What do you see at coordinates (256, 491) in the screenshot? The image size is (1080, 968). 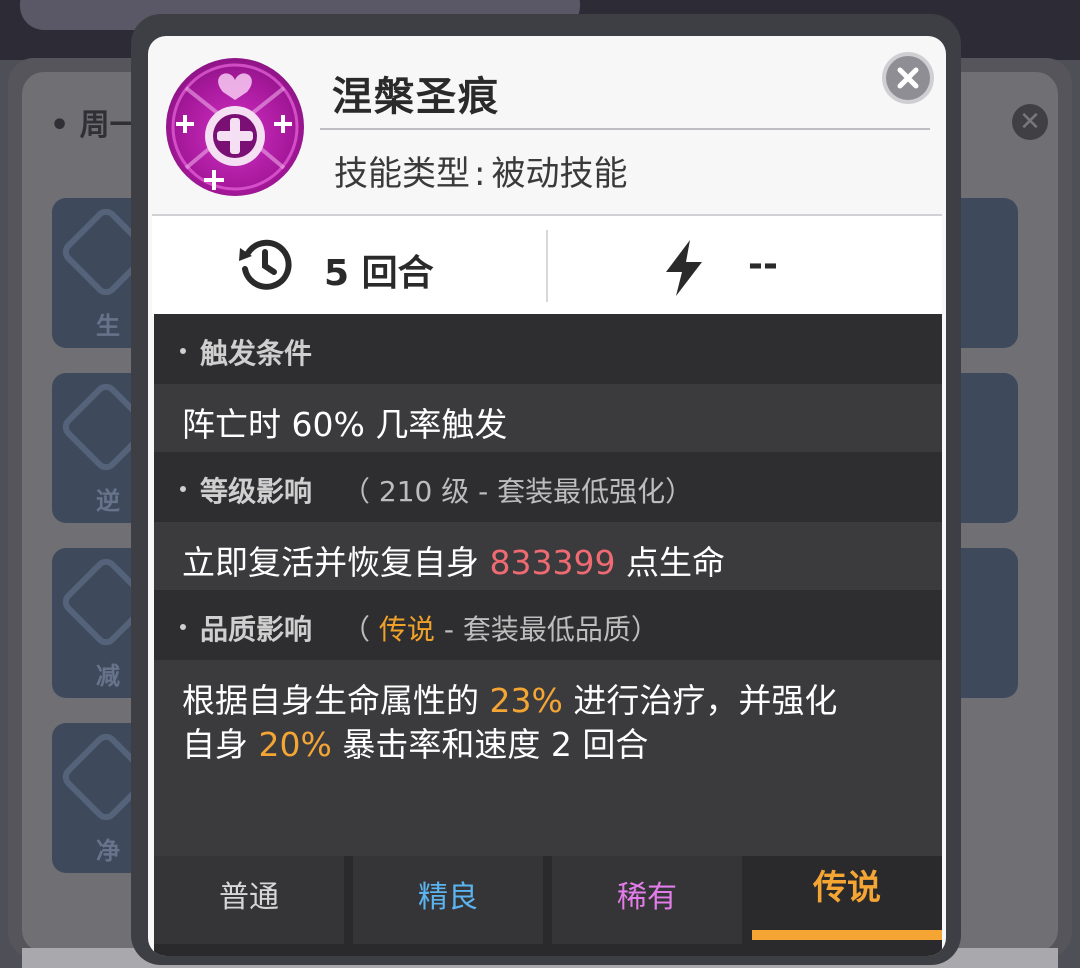 I see `section-title: 等级影响` at bounding box center [256, 491].